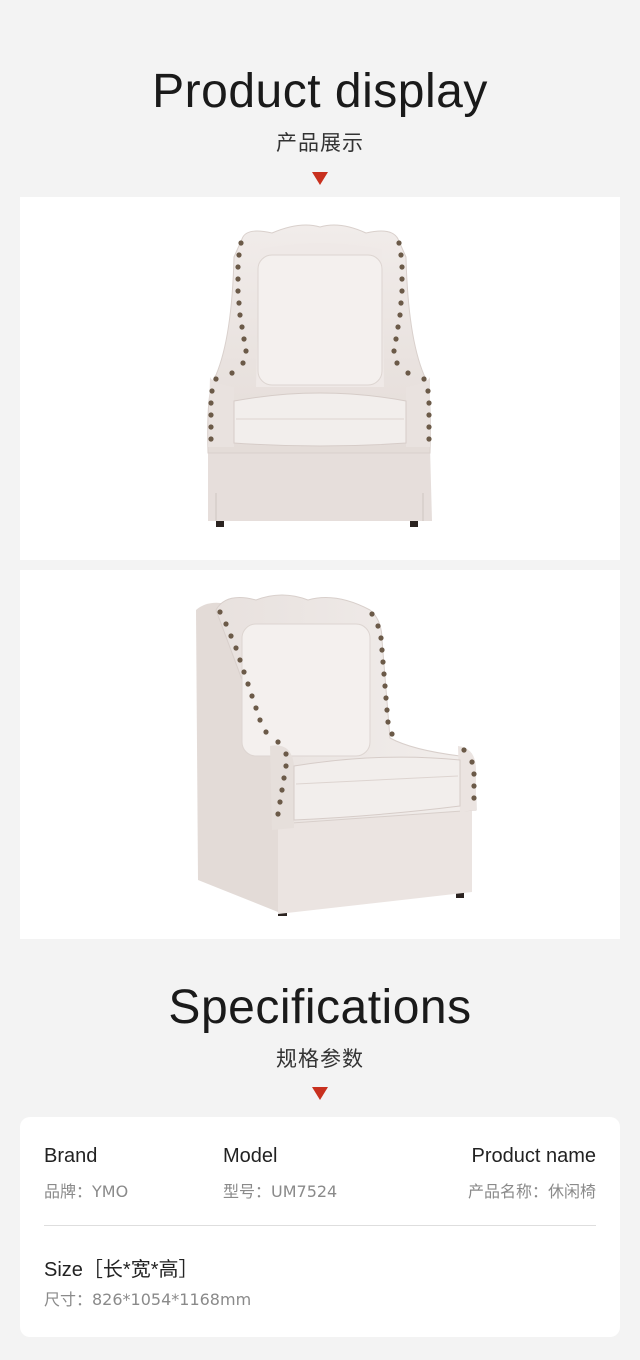 The width and height of the screenshot is (640, 1360). I want to click on specifications-title: Specifications, so click(320, 1007).